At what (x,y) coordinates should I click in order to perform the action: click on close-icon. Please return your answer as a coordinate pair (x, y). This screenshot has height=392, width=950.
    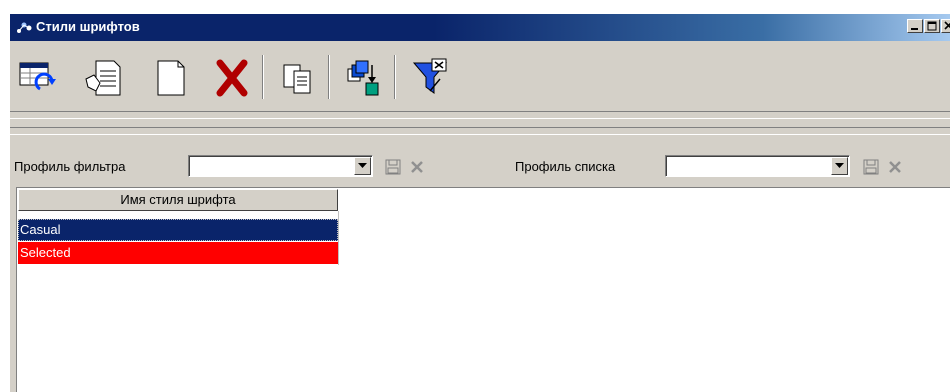
    Looking at the image, I should click on (947, 25).